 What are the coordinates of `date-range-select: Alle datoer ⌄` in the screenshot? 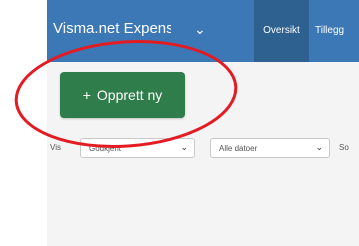 It's located at (270, 148).